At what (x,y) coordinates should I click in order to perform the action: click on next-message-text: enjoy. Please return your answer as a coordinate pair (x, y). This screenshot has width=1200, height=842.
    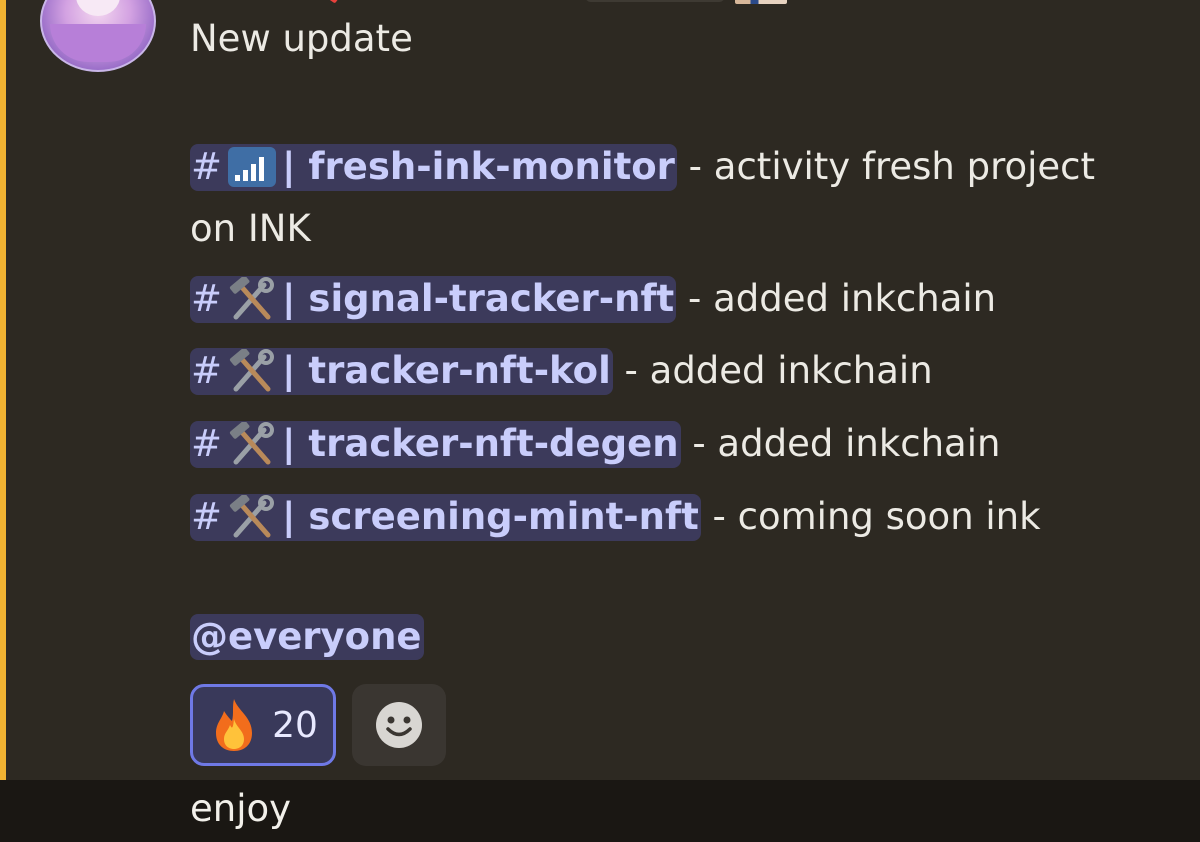
    Looking at the image, I should click on (241, 808).